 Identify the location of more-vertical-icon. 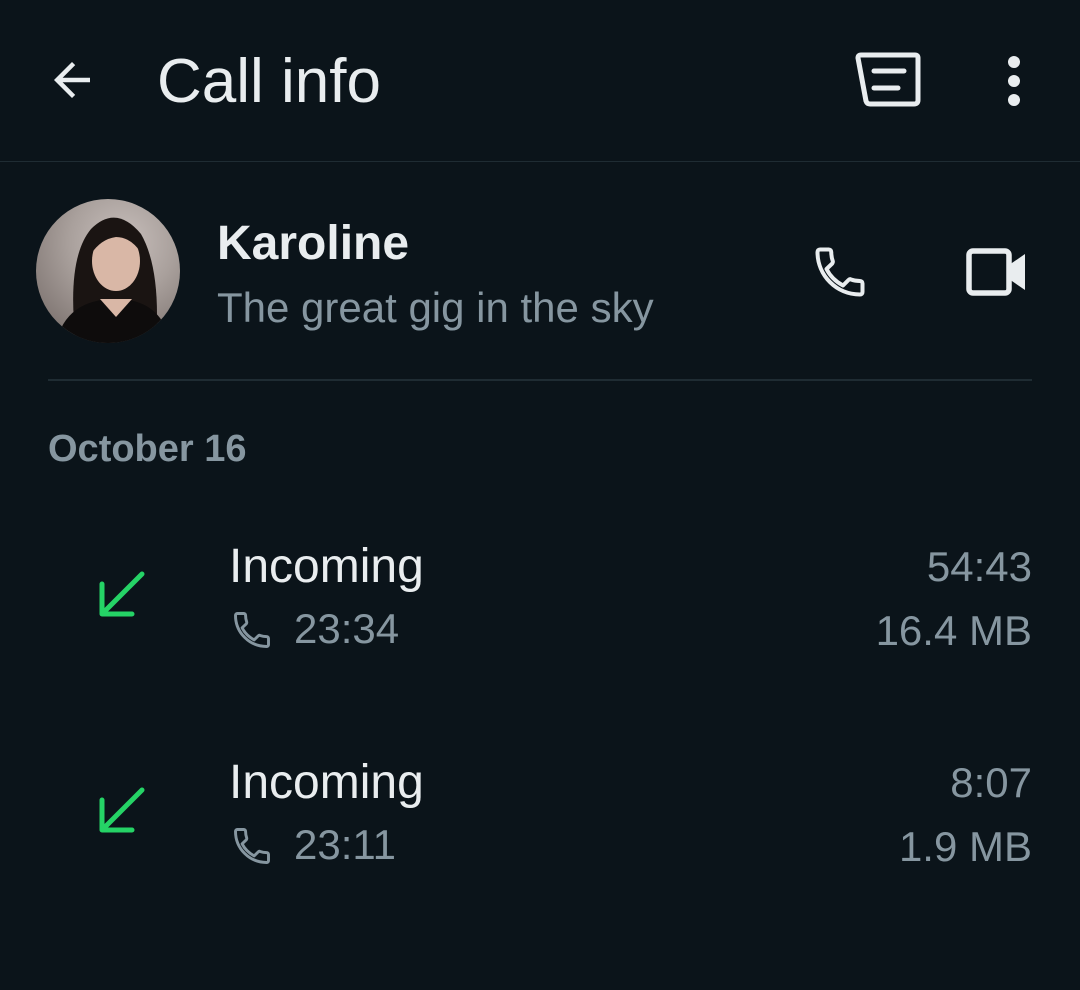
(1014, 81).